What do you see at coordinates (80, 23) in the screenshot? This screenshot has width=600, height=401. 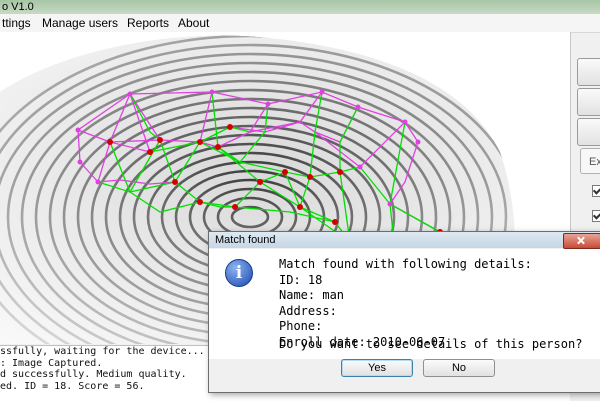 I see `menu-manage-users: Manage users` at bounding box center [80, 23].